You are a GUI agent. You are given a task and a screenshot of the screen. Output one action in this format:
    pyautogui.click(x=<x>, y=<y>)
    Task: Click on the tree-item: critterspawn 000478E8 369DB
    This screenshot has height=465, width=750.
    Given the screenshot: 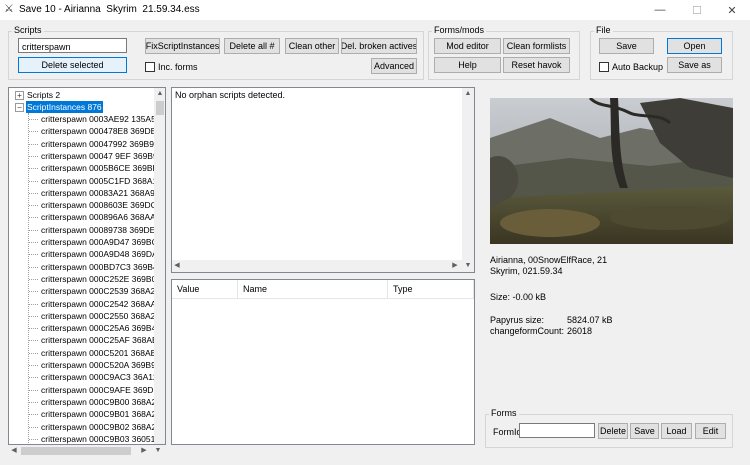 What is the action you would take?
    pyautogui.click(x=98, y=131)
    